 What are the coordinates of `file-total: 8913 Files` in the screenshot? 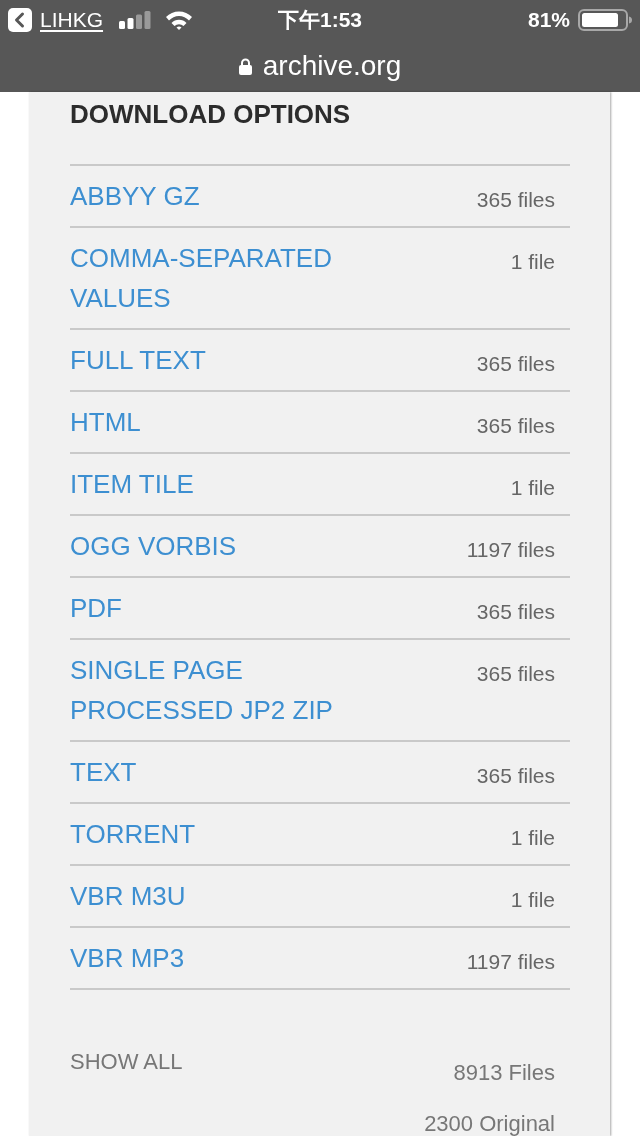 It's located at (504, 1073).